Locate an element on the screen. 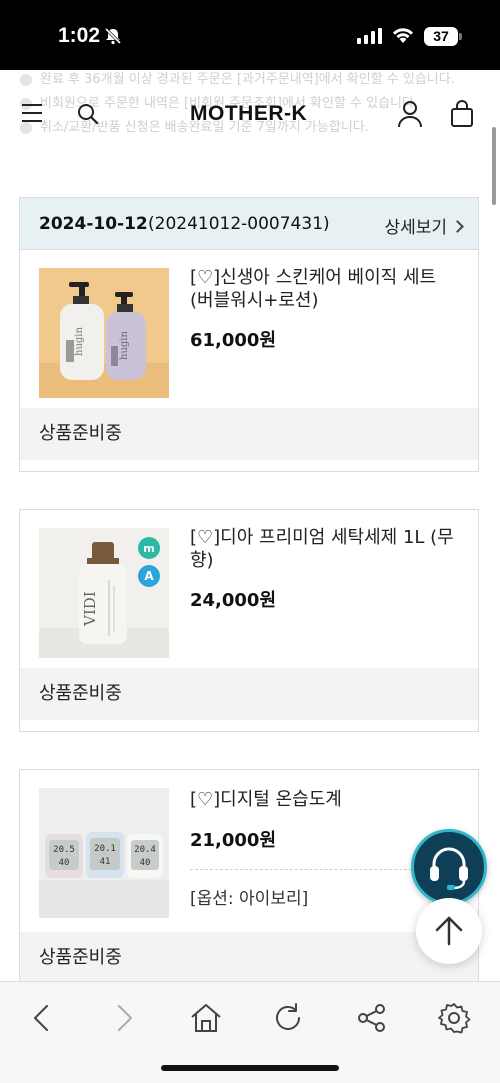 The height and width of the screenshot is (1083, 500). svg-text: VIDI is located at coordinates (90, 609).